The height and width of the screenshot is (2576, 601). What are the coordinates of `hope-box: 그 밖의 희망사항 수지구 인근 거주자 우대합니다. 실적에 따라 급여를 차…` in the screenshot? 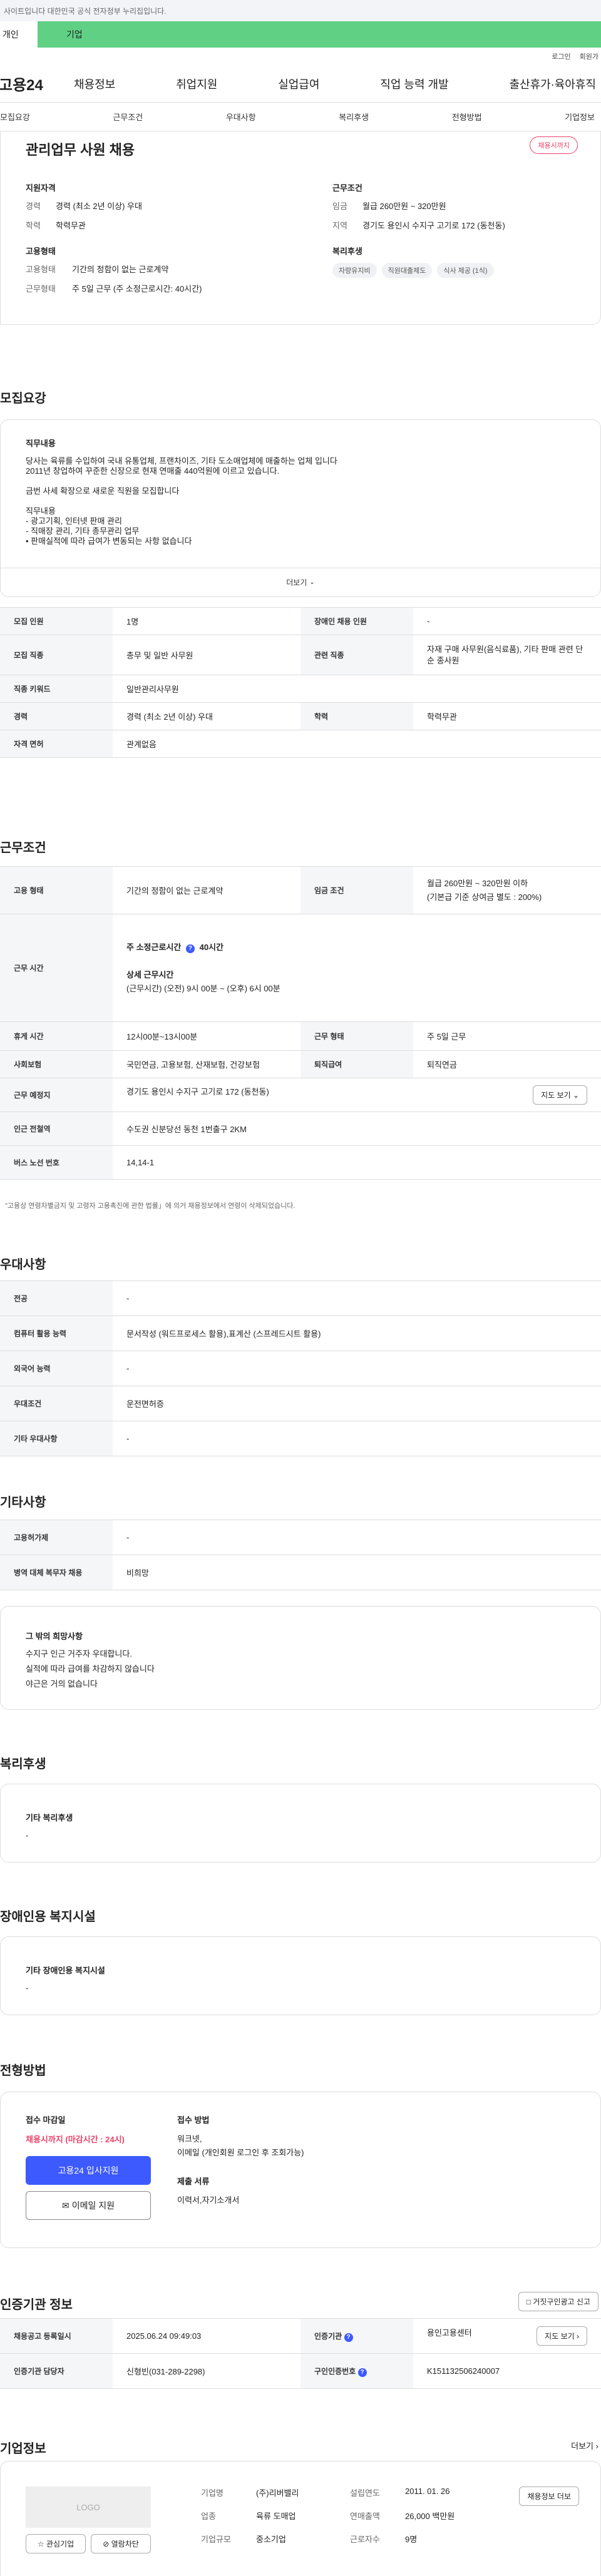 It's located at (300, 1658).